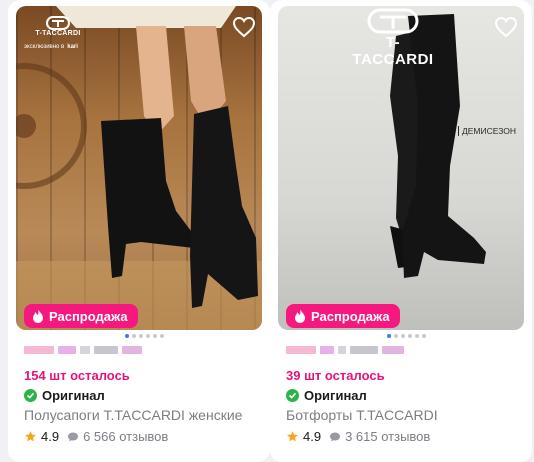 The width and height of the screenshot is (534, 462). What do you see at coordinates (72, 47) in the screenshot?
I see `partner-name: kari` at bounding box center [72, 47].